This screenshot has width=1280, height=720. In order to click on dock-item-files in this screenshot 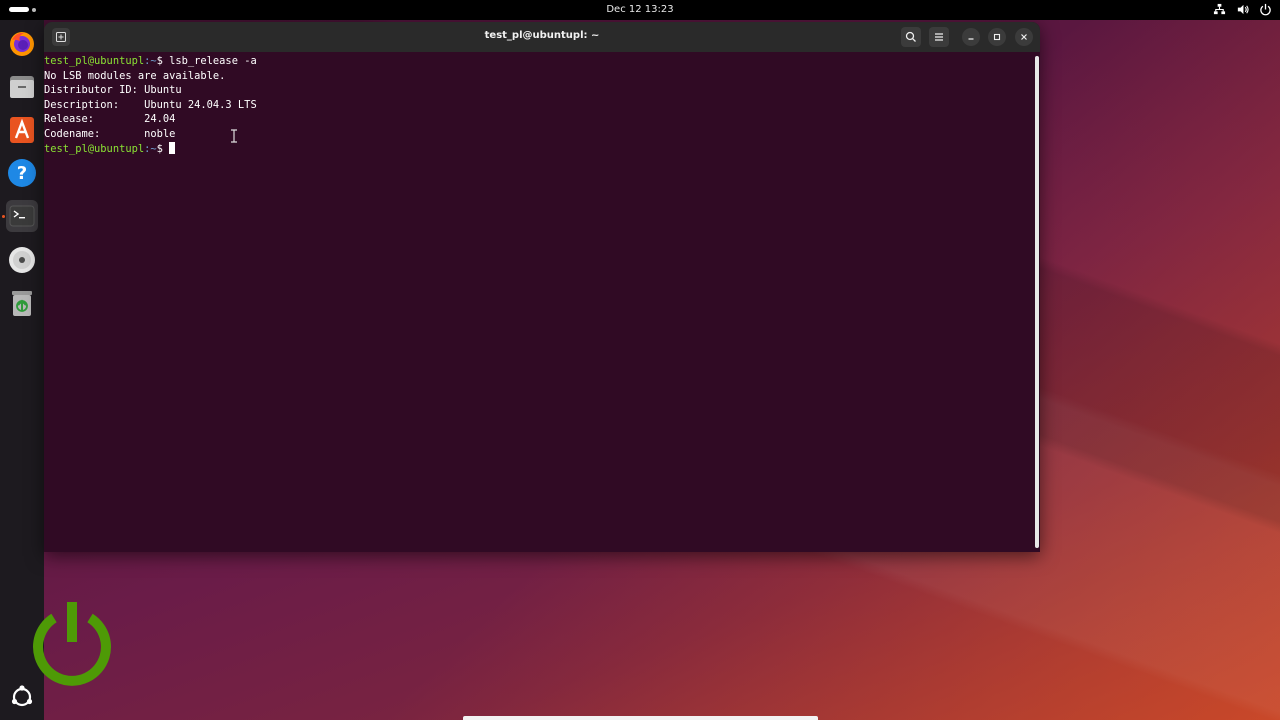, I will do `click(22, 87)`.